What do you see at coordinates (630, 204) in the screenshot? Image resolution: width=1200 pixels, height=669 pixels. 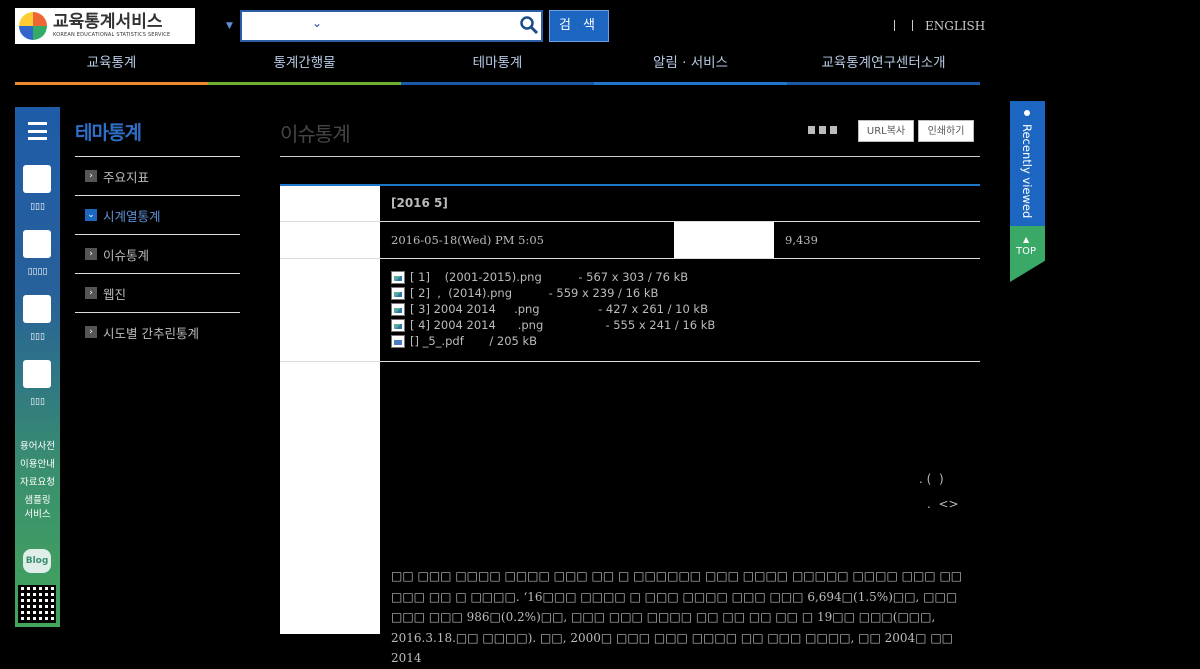 I see `table-row: [2016 5]` at bounding box center [630, 204].